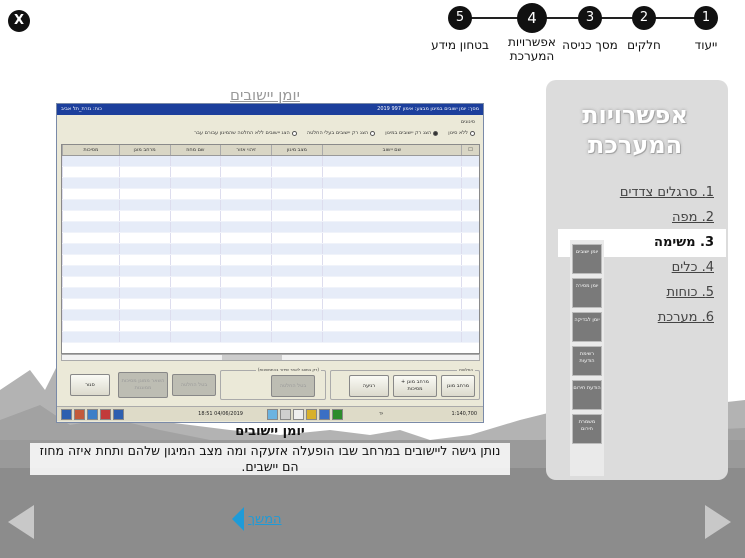  Describe the element at coordinates (461, 133) in the screenshot. I see `filter-option: ללא סינון` at that location.